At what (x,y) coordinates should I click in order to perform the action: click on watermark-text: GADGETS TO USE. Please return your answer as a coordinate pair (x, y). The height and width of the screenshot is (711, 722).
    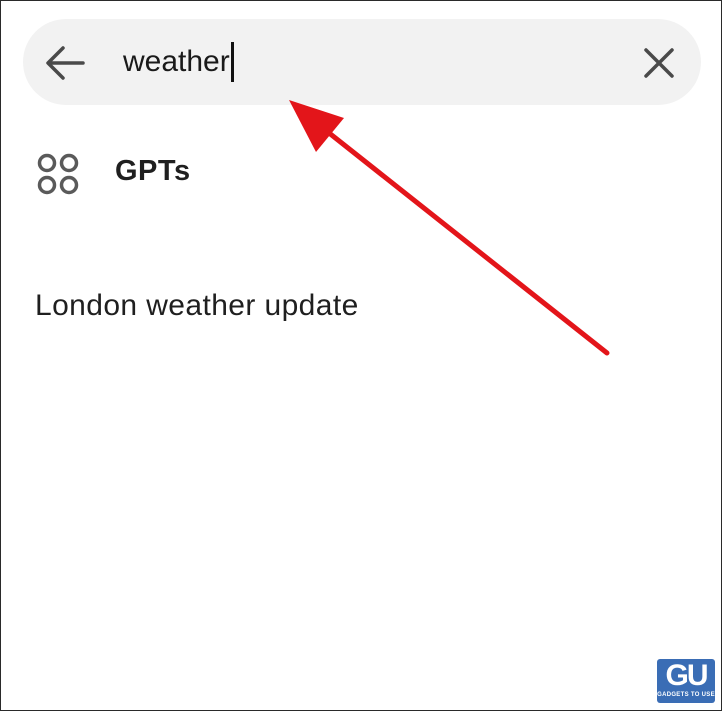
    Looking at the image, I should click on (686, 695).